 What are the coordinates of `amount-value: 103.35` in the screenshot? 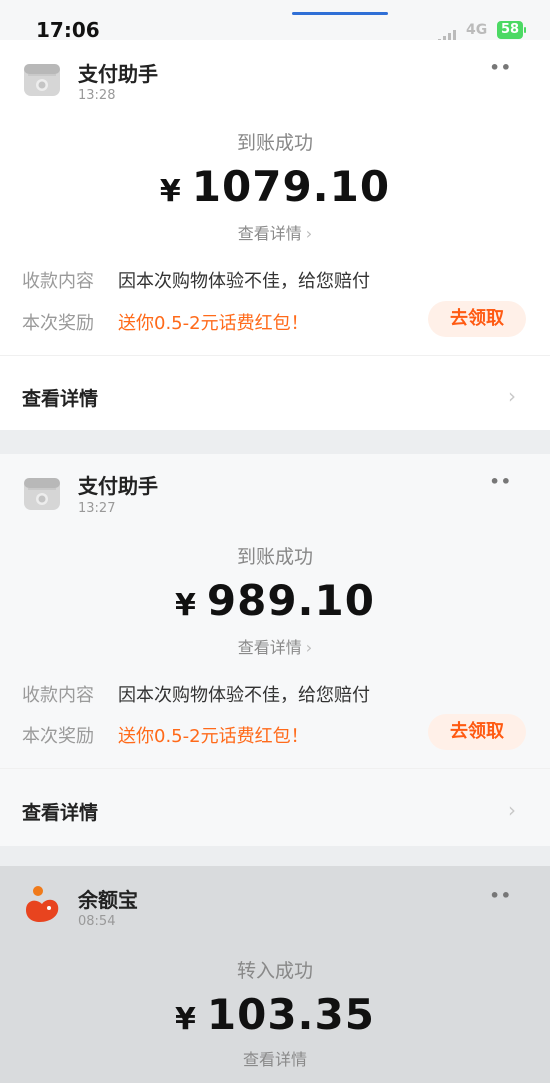 It's located at (290, 1014).